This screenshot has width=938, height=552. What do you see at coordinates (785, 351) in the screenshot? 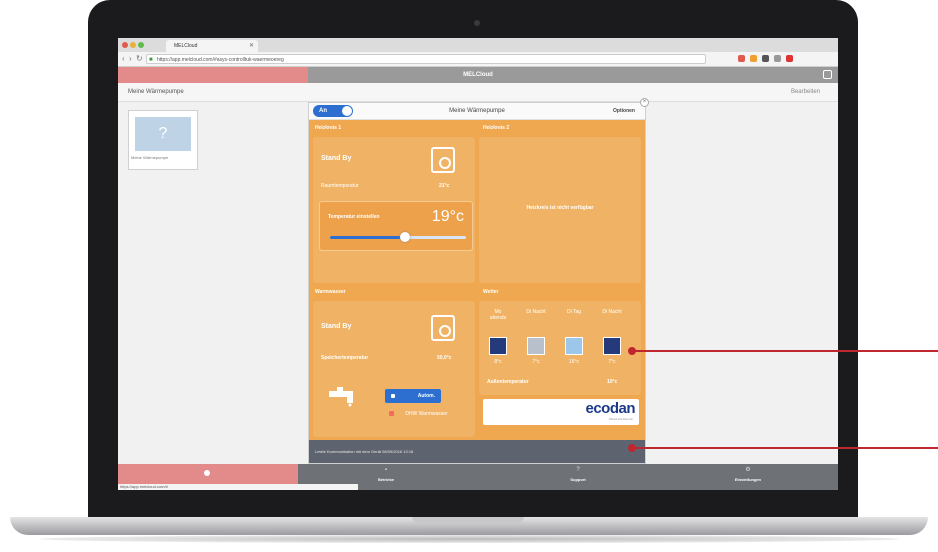
I see `callout-line-weather` at bounding box center [785, 351].